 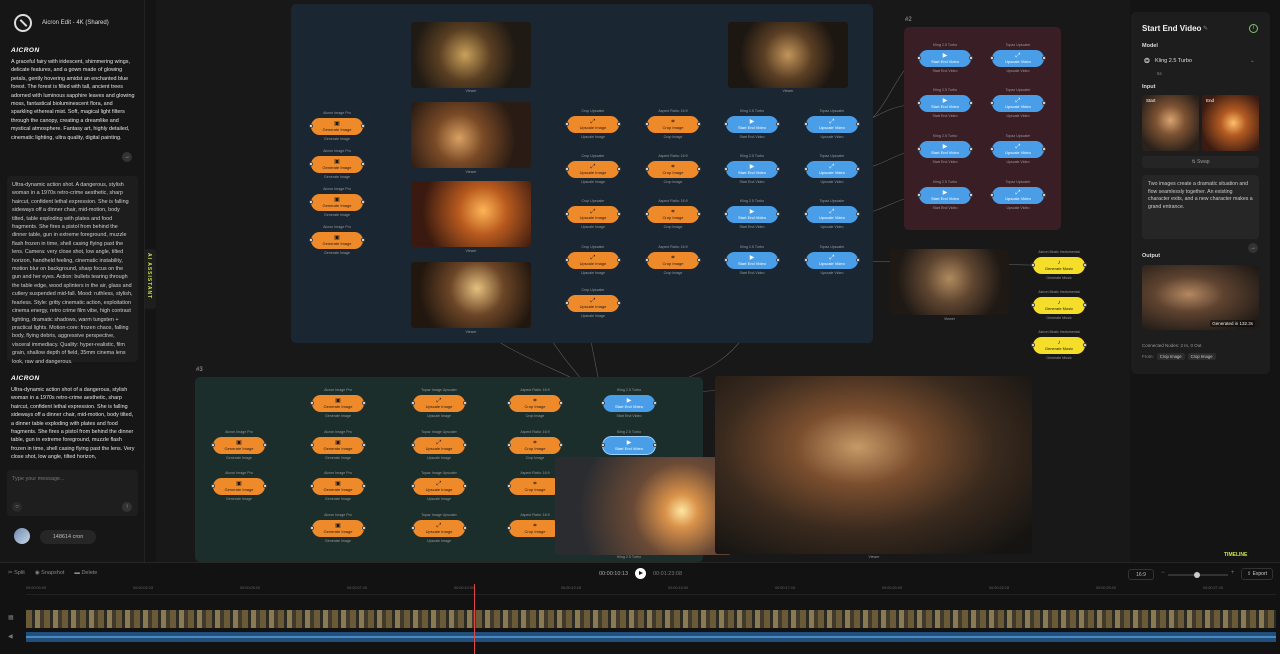 What do you see at coordinates (1200, 162) in the screenshot?
I see `swap-button: ⇅ Swap` at bounding box center [1200, 162].